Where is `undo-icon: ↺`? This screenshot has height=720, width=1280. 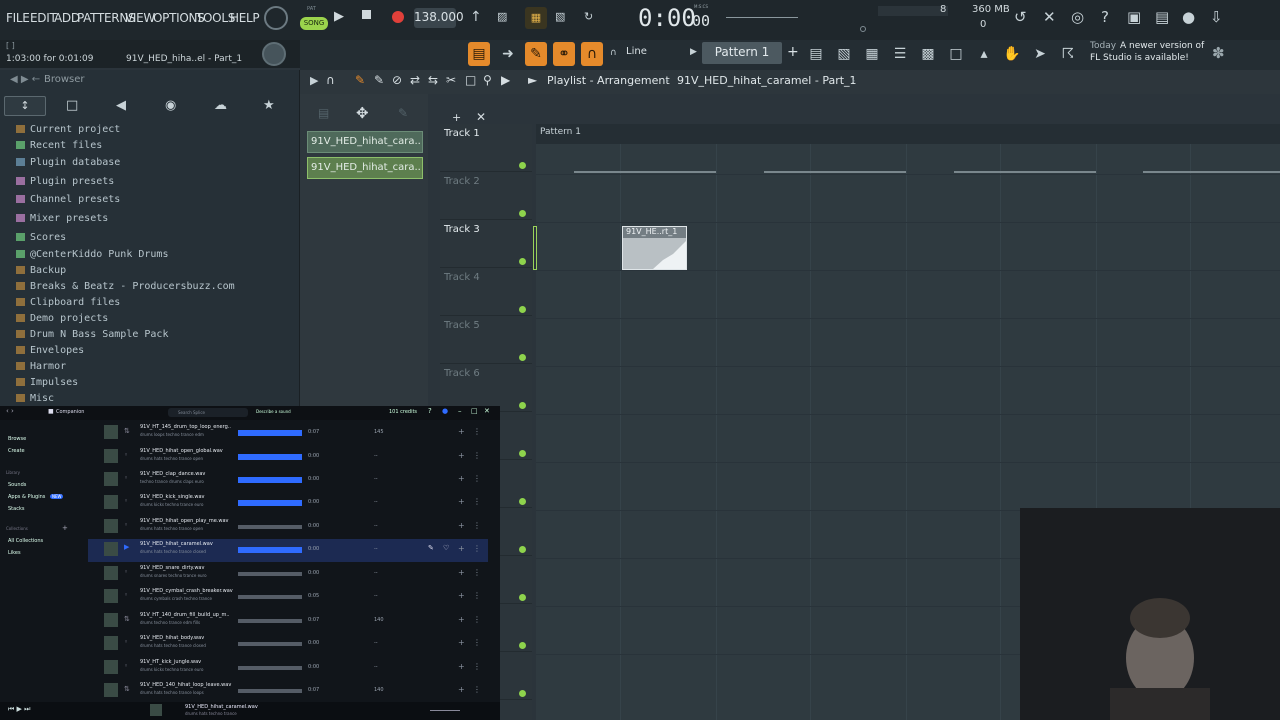
undo-icon: ↺ is located at coordinates (1020, 17).